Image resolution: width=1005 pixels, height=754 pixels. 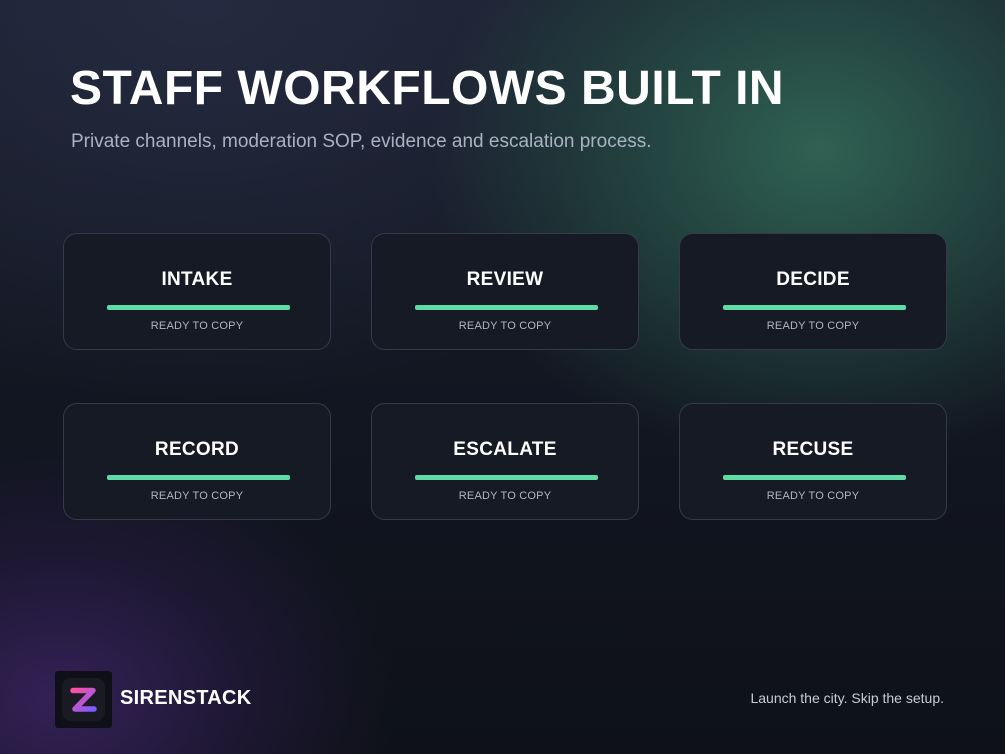 I want to click on z-logo-icon, so click(x=83, y=699).